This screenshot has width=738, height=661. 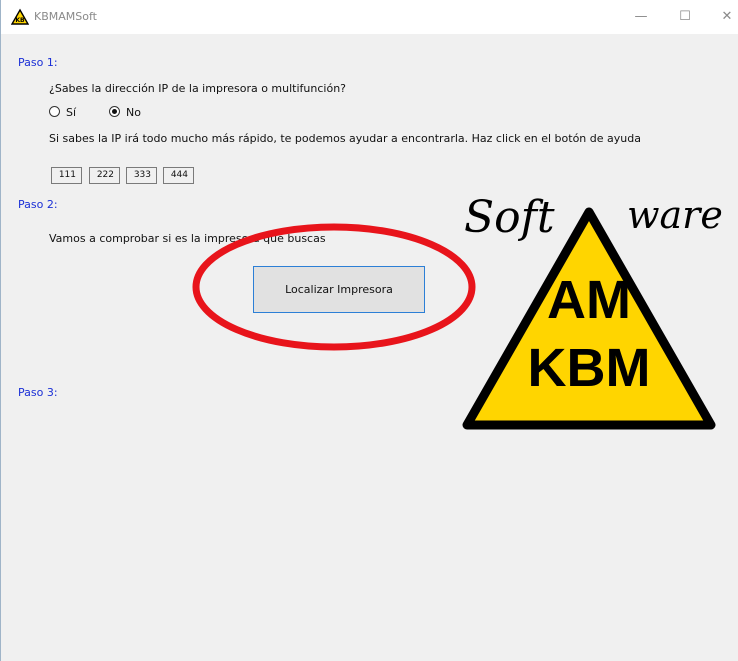 What do you see at coordinates (38, 204) in the screenshot?
I see `paso2-heading: Paso 2:` at bounding box center [38, 204].